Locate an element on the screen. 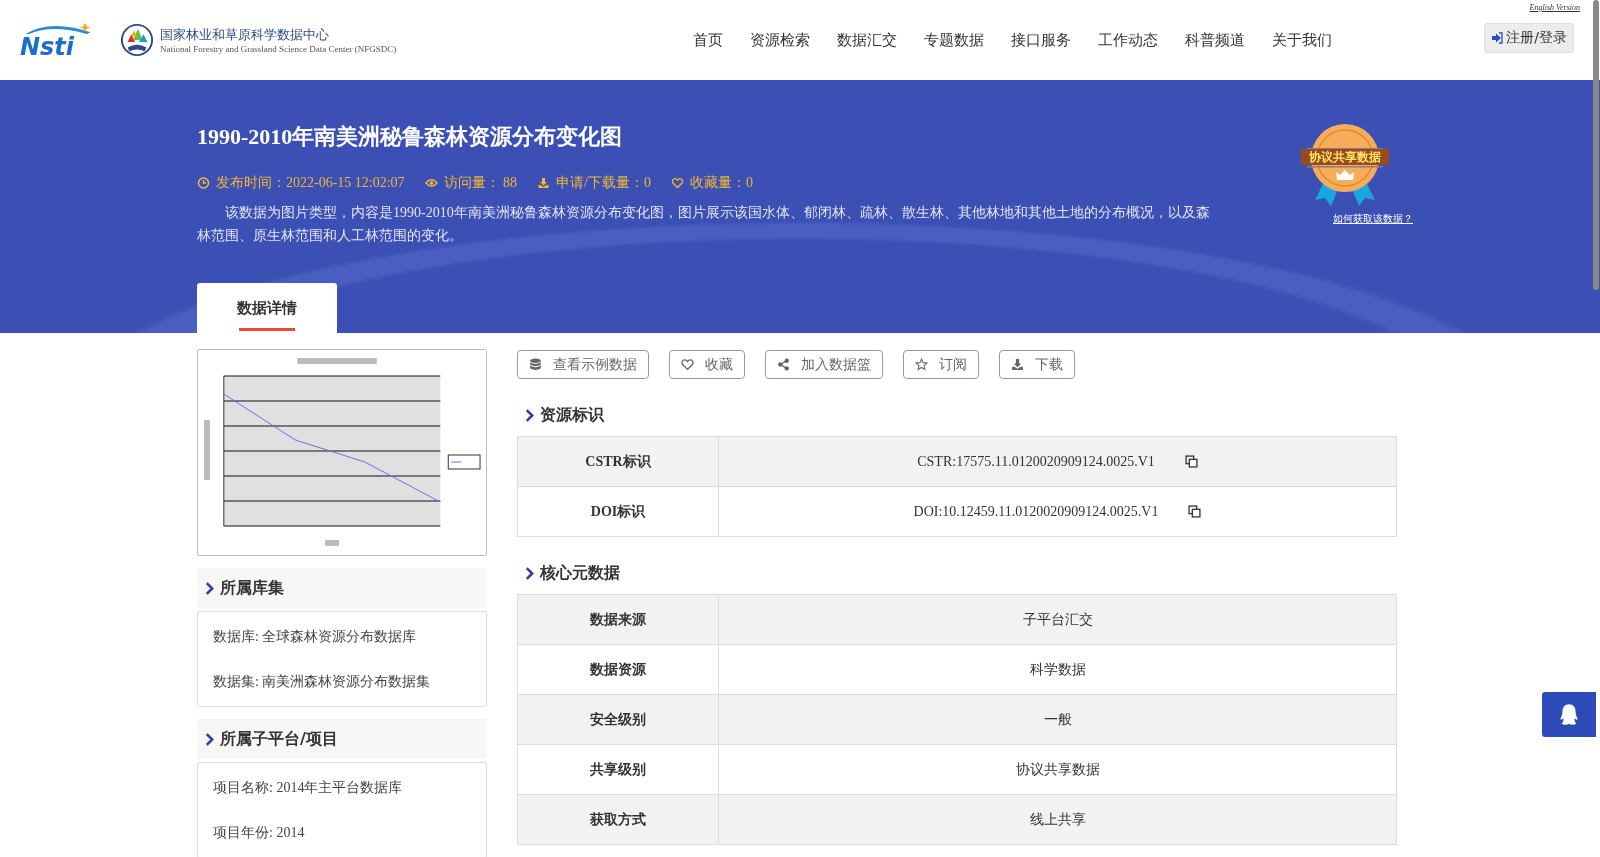  table-cell: 数据来源 is located at coordinates (618, 619).